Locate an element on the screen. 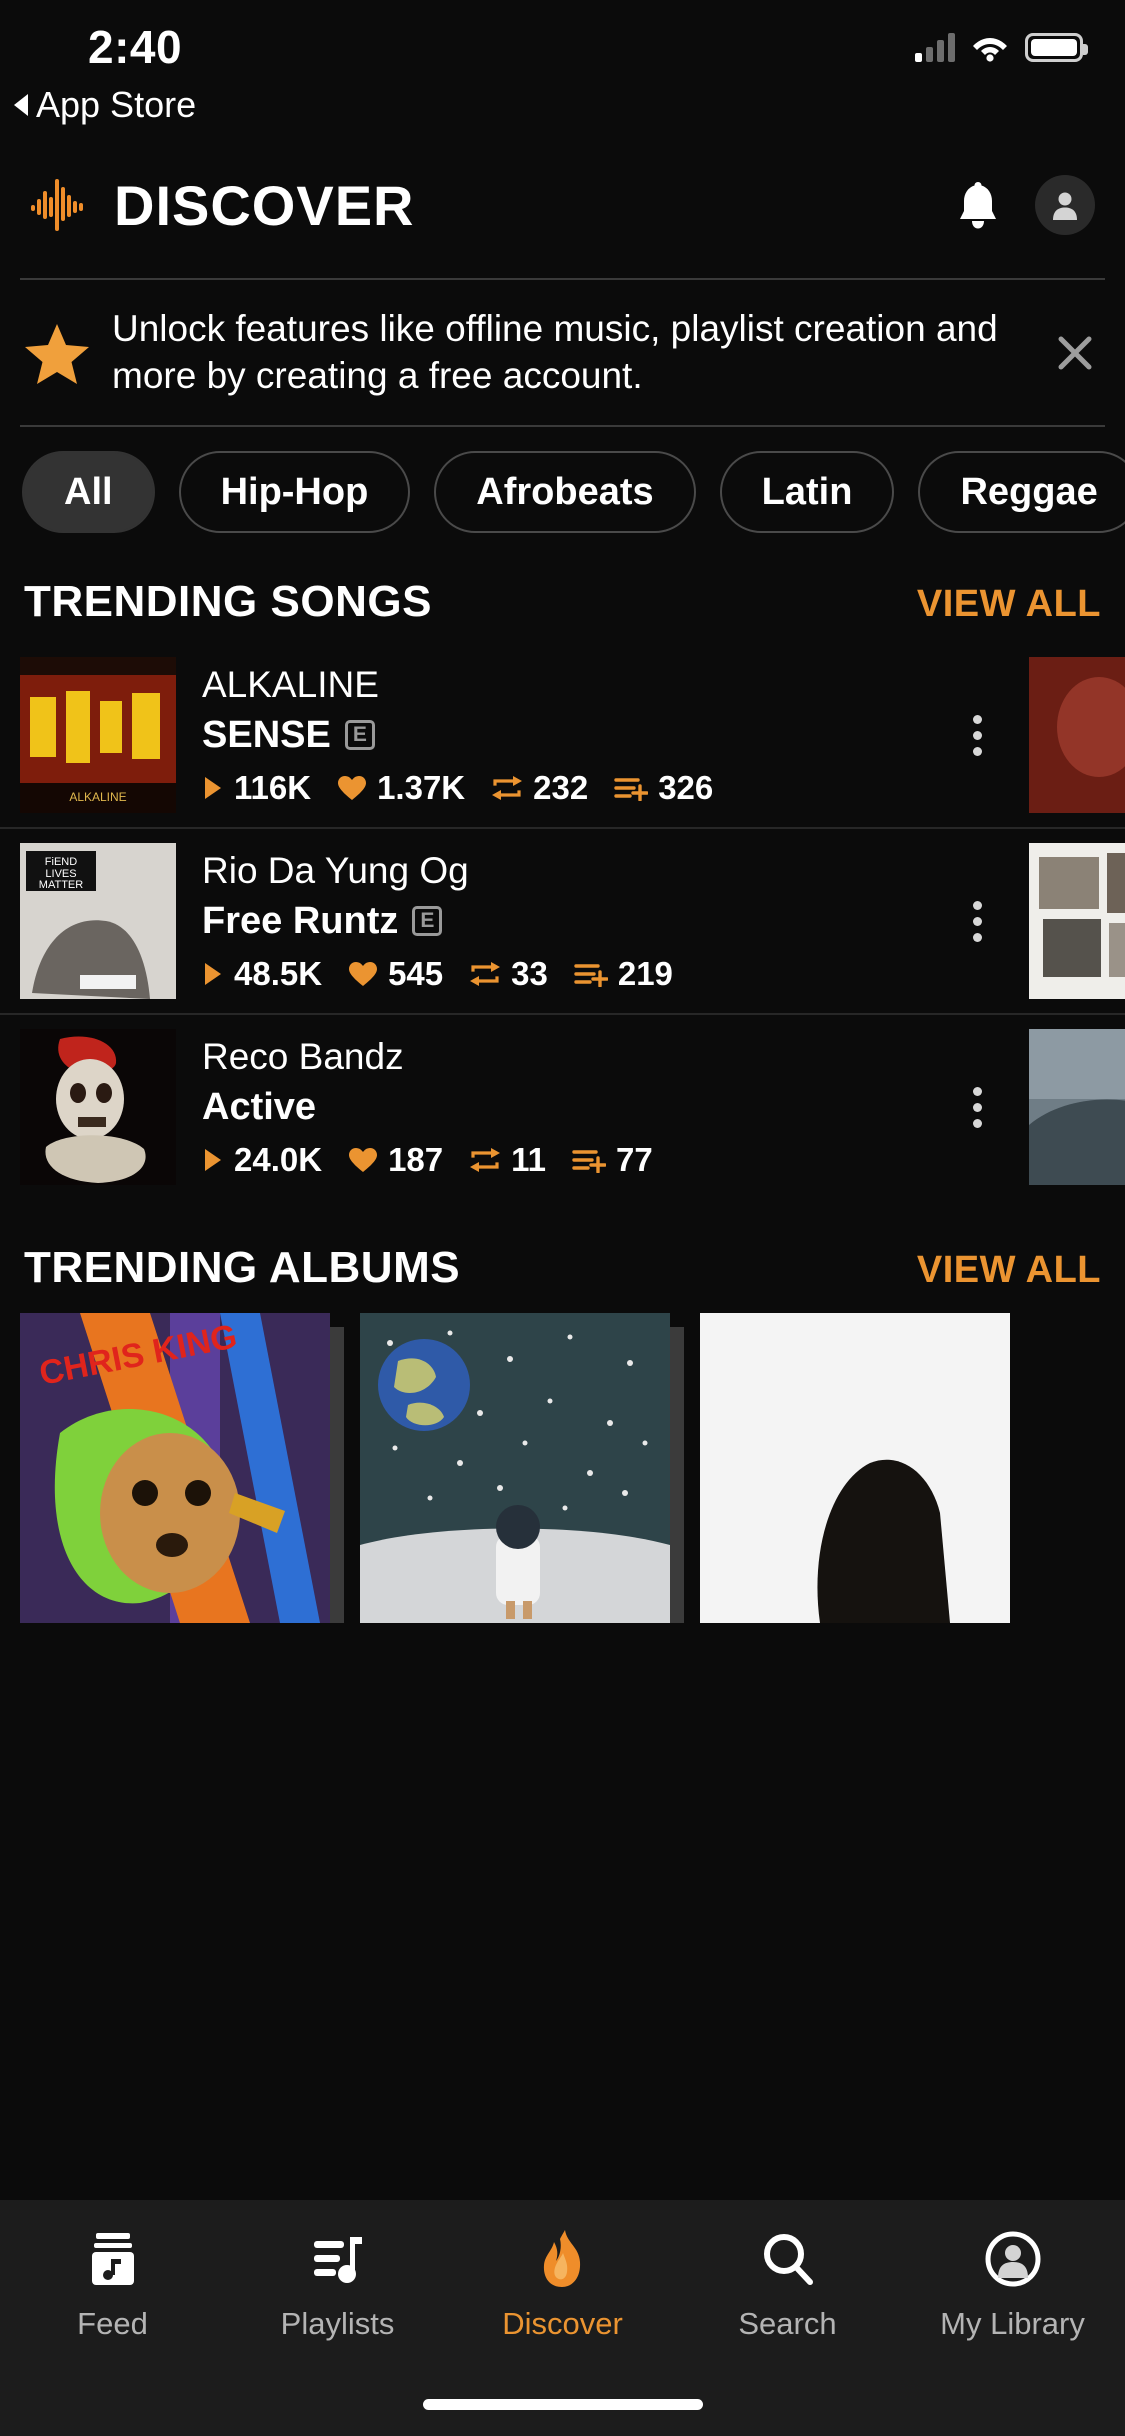 Image resolution: width=1125 pixels, height=2436 pixels. page-title: DISCOVER is located at coordinates (264, 205).